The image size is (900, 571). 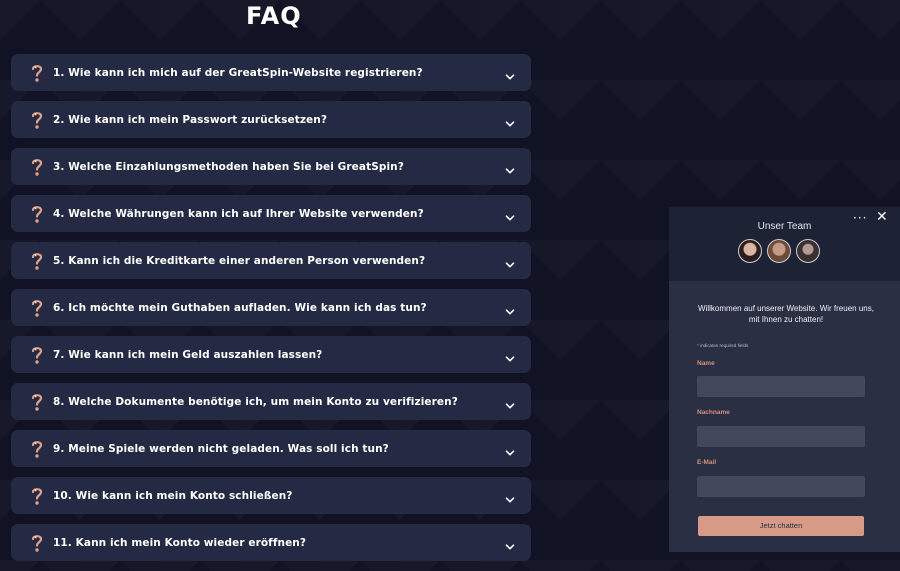 What do you see at coordinates (698, 345) in the screenshot?
I see `required-star: *` at bounding box center [698, 345].